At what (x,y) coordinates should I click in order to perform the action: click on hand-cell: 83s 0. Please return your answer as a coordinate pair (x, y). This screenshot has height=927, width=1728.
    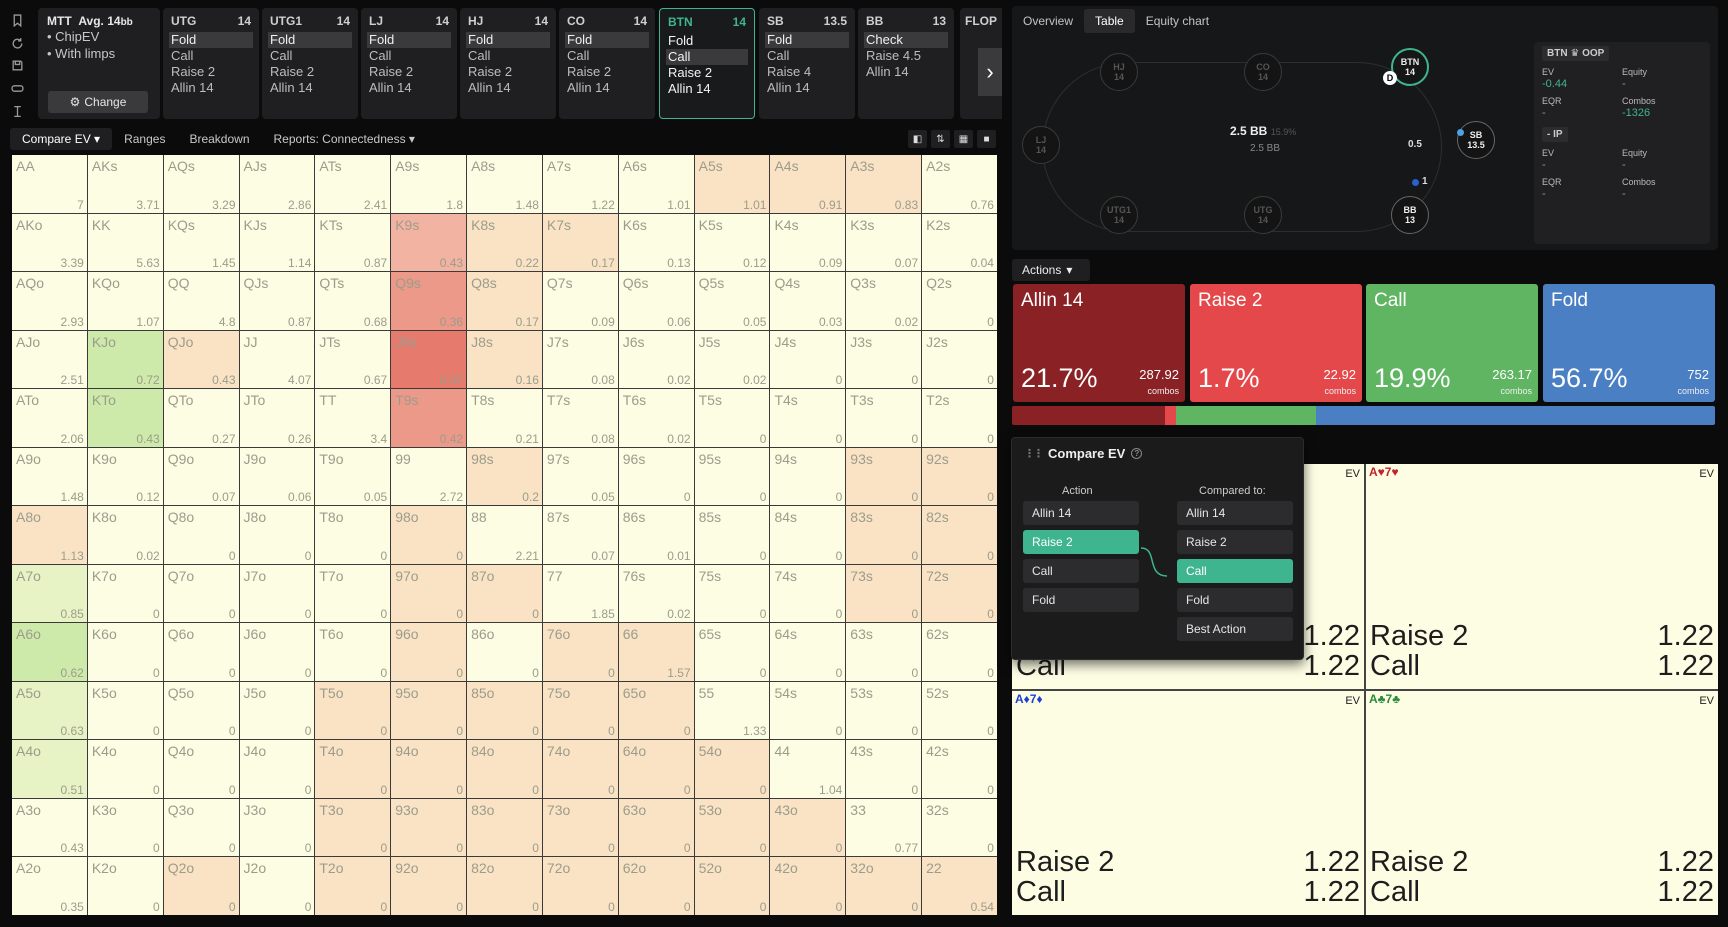
    Looking at the image, I should click on (884, 535).